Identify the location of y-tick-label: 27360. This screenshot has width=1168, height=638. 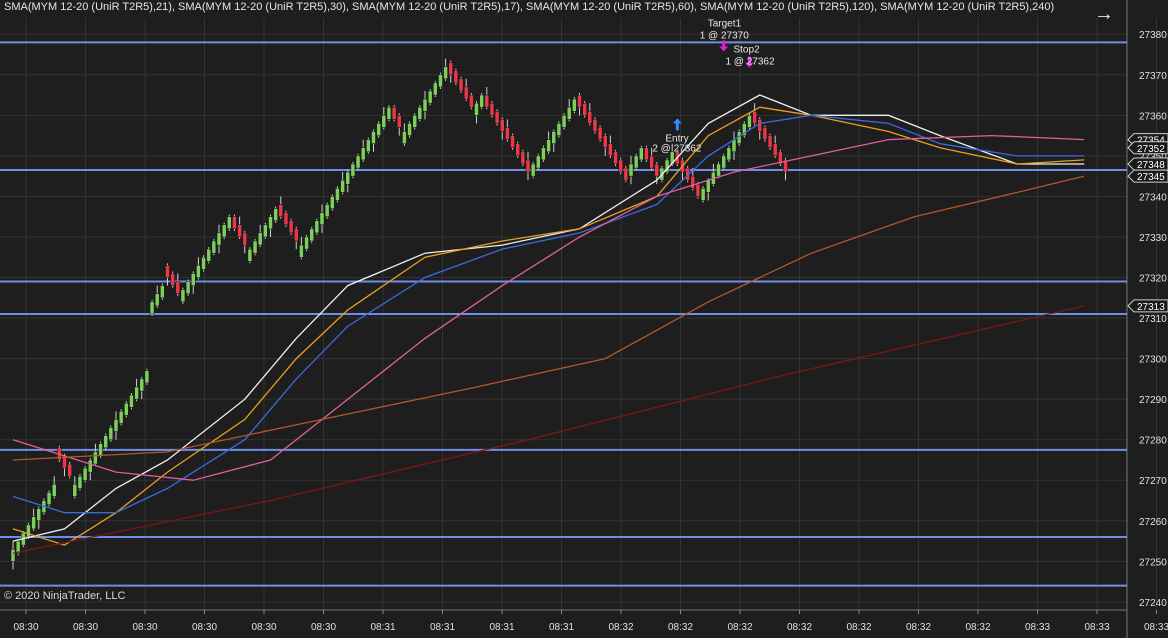
(1153, 116).